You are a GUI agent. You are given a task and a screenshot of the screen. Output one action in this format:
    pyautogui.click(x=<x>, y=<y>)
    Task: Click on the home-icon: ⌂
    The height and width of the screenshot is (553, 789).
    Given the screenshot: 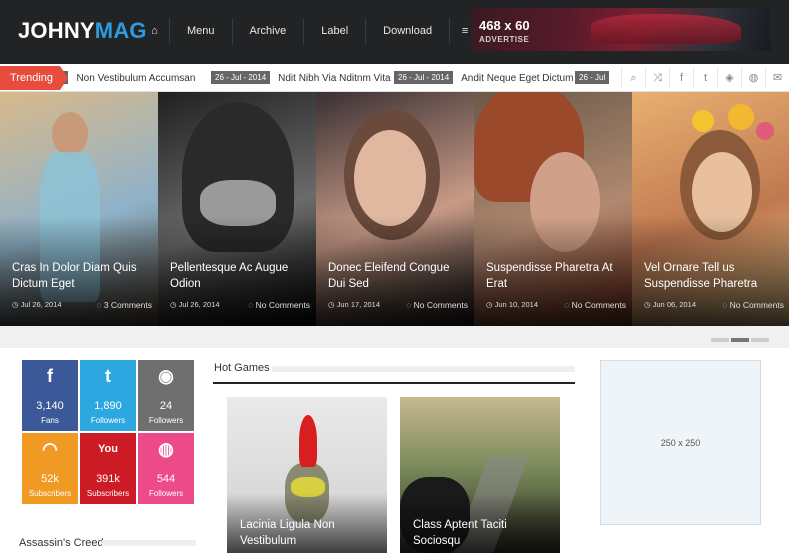 What is the action you would take?
    pyautogui.click(x=155, y=31)
    